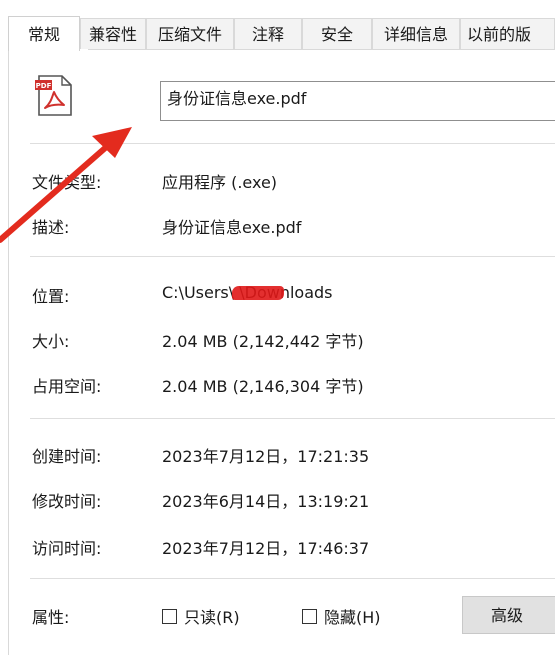 The width and height of the screenshot is (555, 655). Describe the element at coordinates (51, 617) in the screenshot. I see `attributes-label: 属性:` at that location.